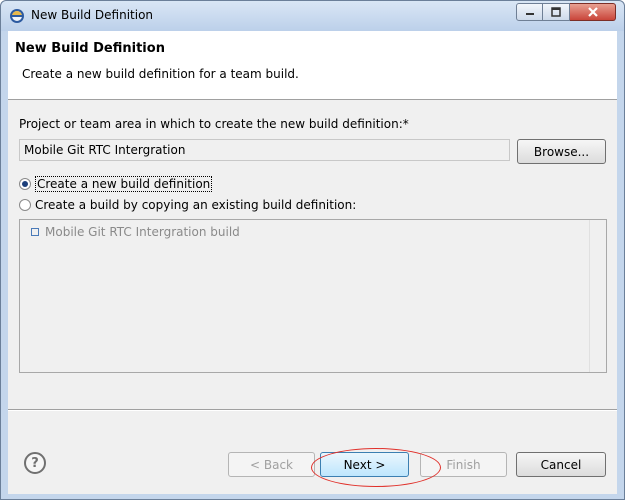 This screenshot has width=625, height=500. Describe the element at coordinates (312, 16) in the screenshot. I see `title-bar: New Build Definition` at that location.